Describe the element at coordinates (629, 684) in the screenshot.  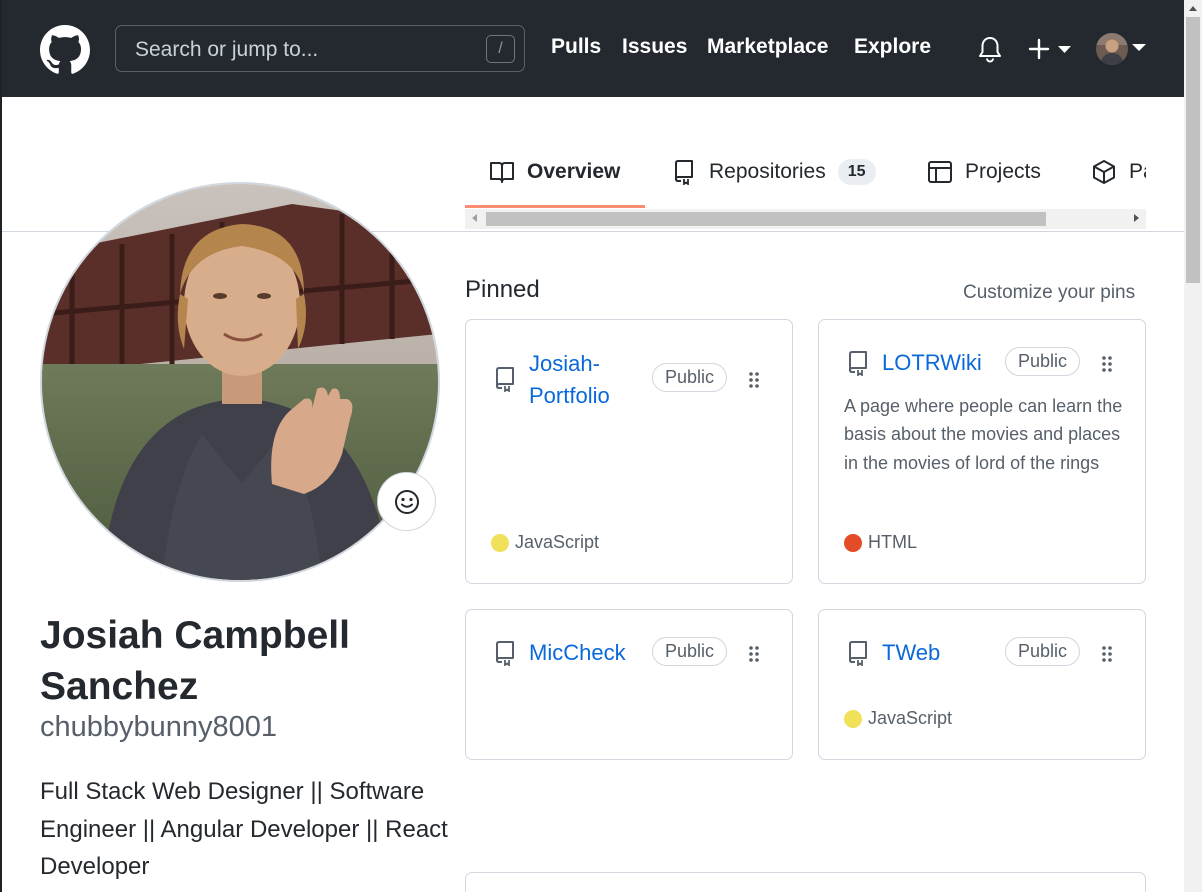
I see `pinned-repo-card: MicCheck Public` at that location.